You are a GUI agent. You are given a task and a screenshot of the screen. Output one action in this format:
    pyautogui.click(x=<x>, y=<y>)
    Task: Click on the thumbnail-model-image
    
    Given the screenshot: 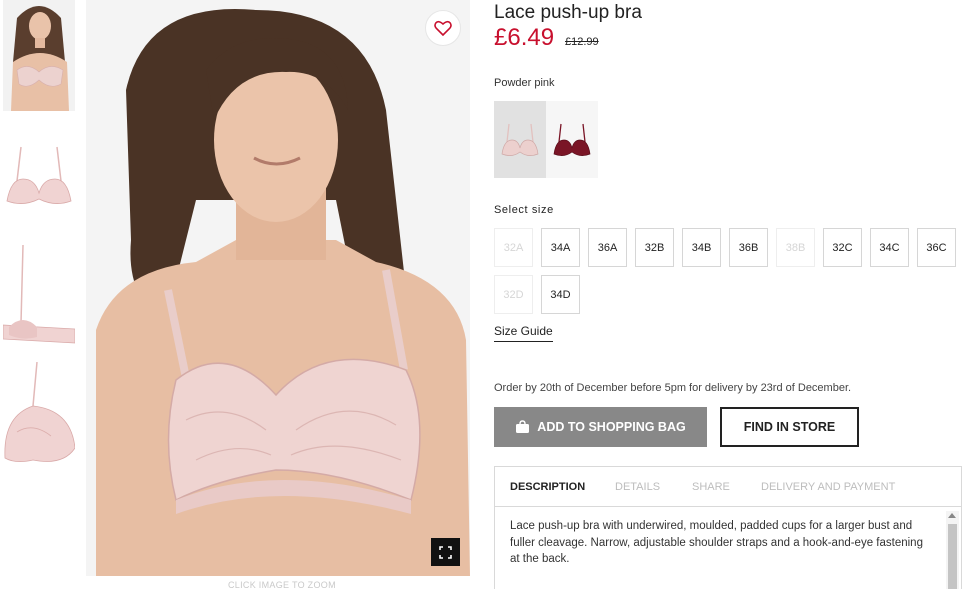 What is the action you would take?
    pyautogui.click(x=39, y=55)
    